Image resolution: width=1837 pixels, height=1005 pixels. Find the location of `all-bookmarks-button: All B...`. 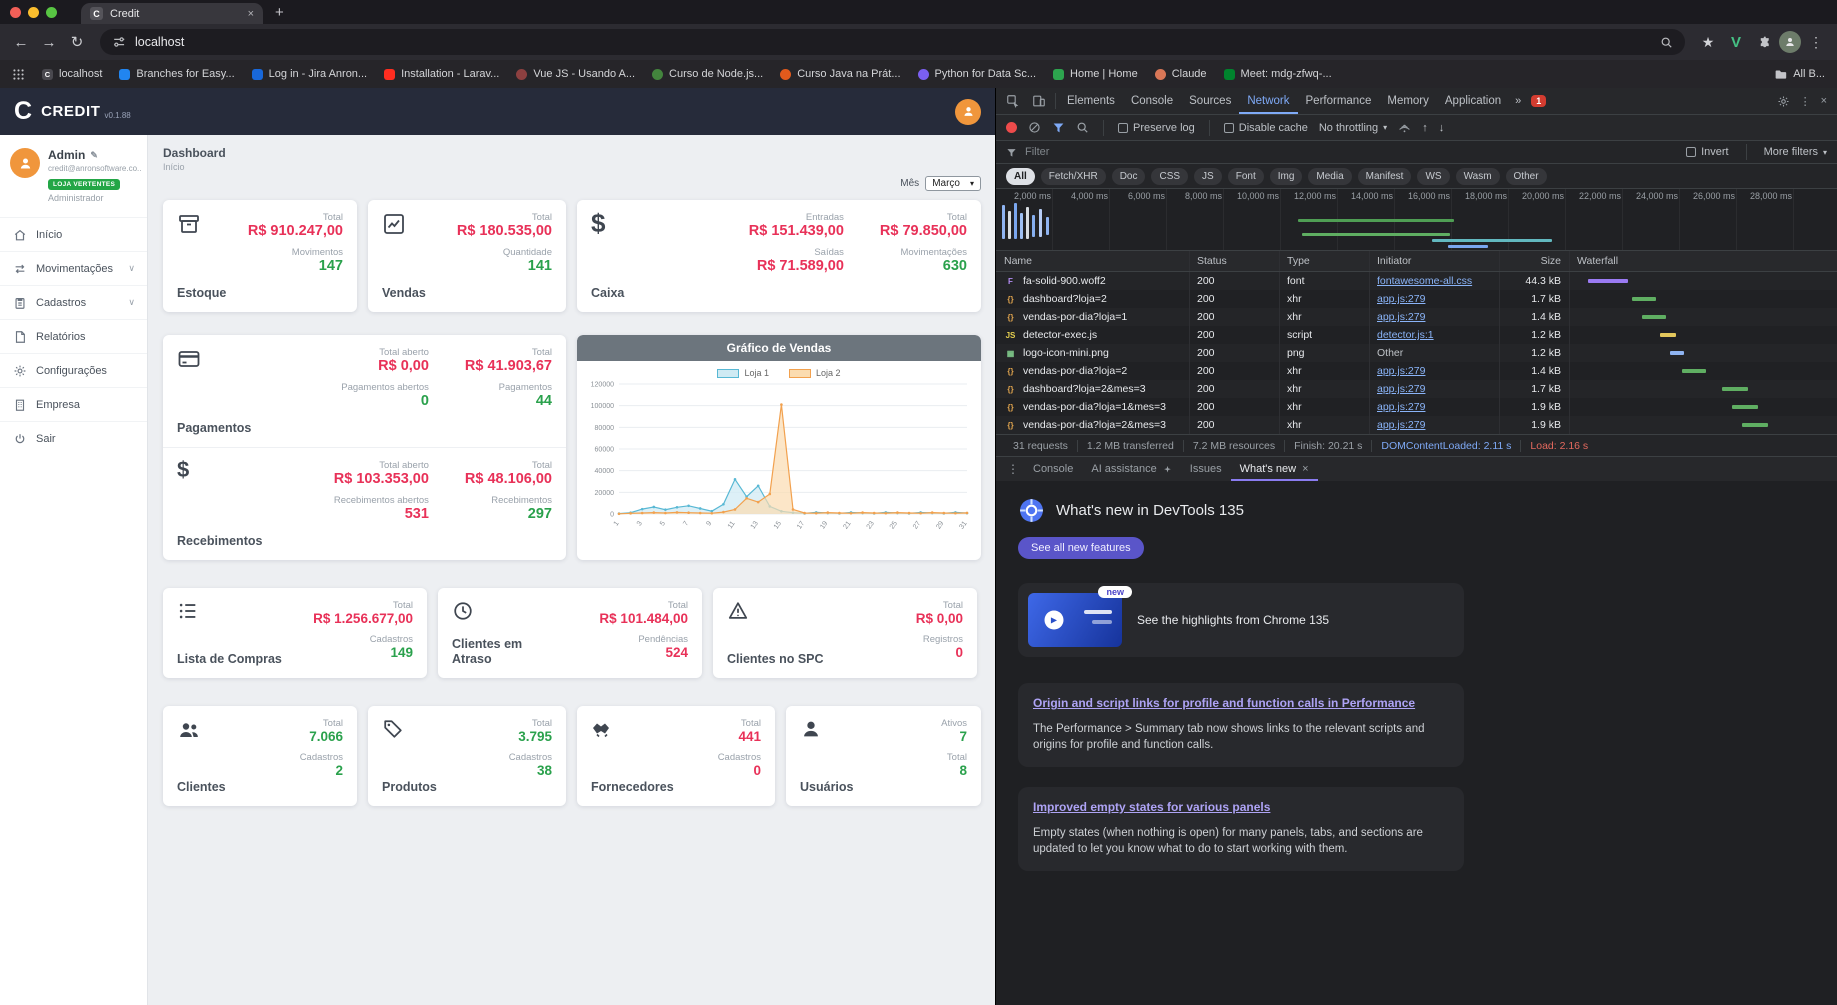

all-bookmarks-button: All B... is located at coordinates (1799, 74).